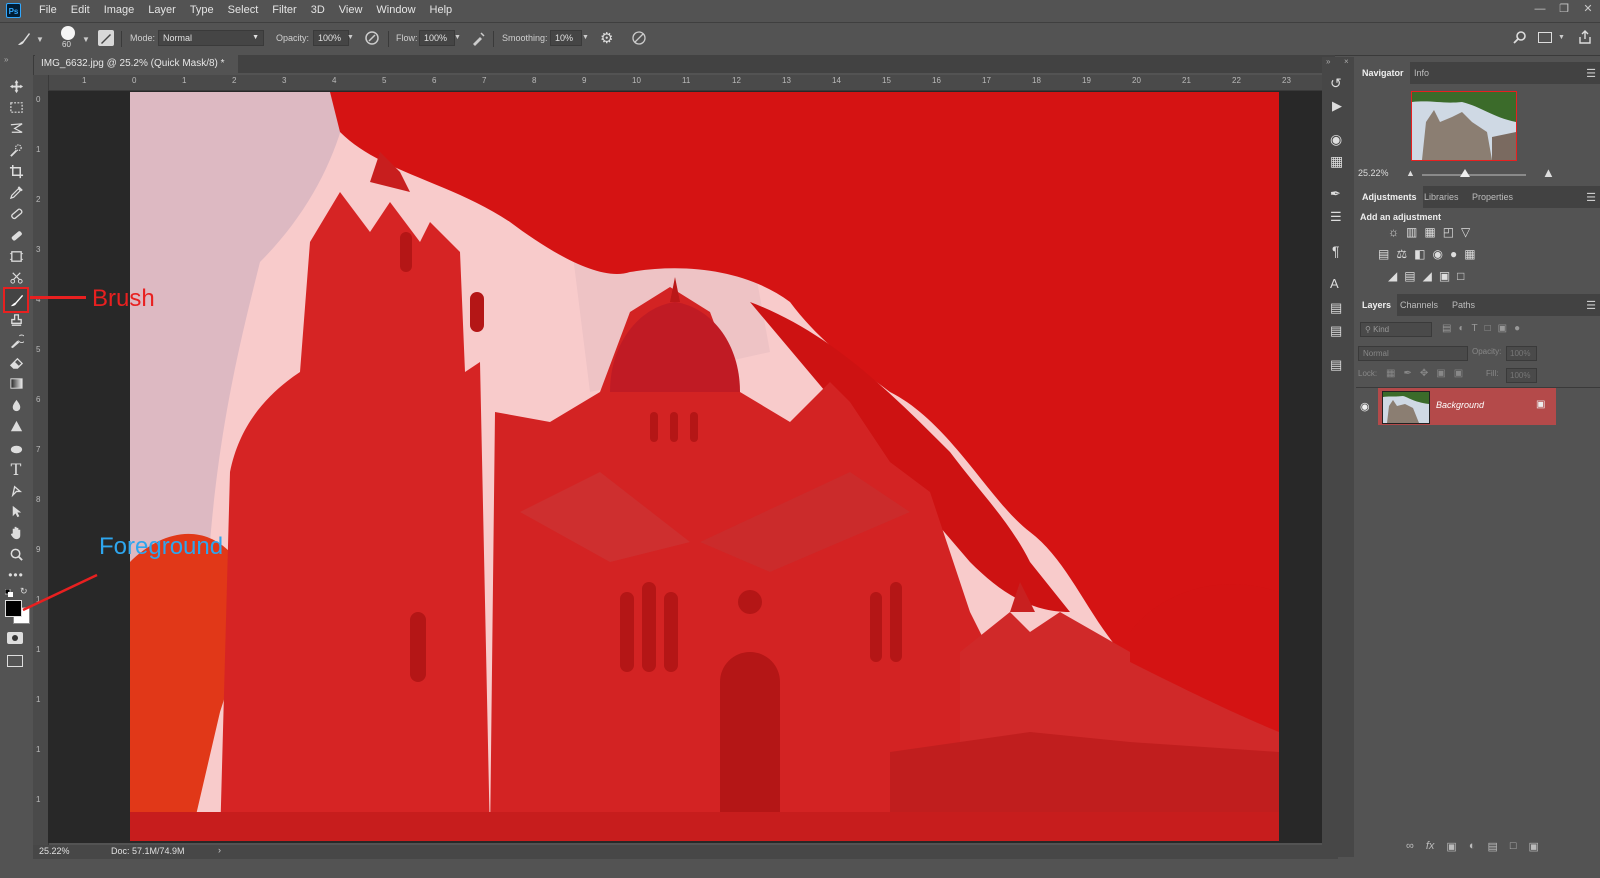 Image resolution: width=1600 pixels, height=878 pixels. What do you see at coordinates (1419, 254) in the screenshot?
I see `black-white-icon: ◧` at bounding box center [1419, 254].